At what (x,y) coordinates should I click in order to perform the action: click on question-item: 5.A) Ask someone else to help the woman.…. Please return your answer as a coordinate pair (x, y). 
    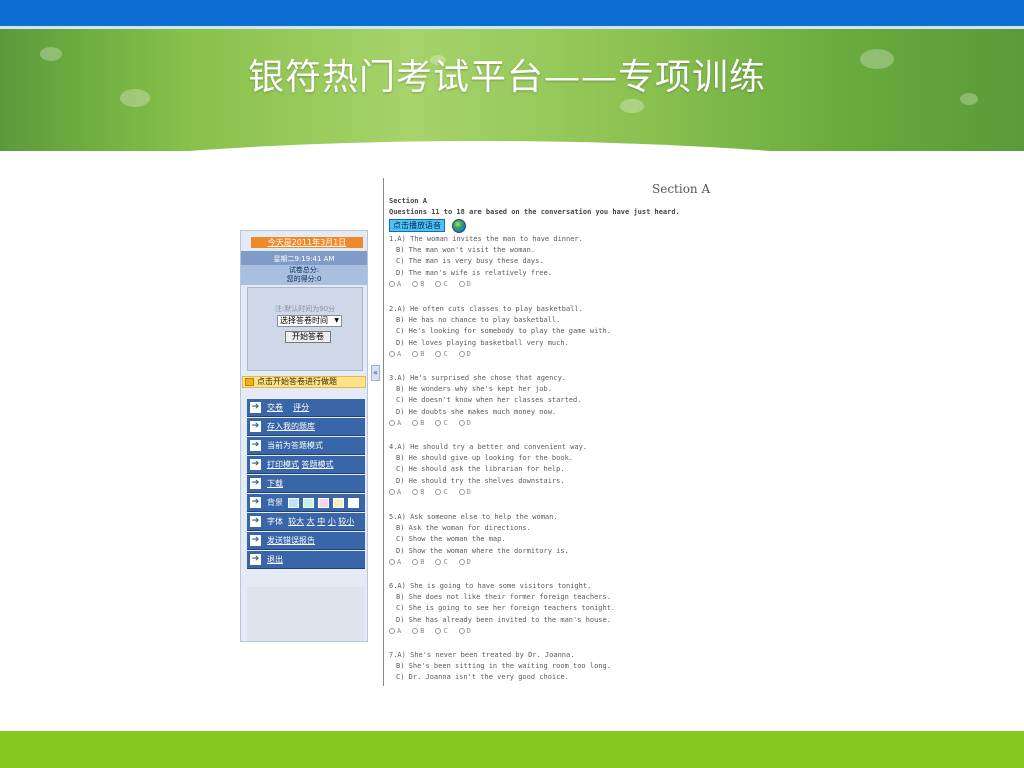
    Looking at the image, I should click on (559, 540).